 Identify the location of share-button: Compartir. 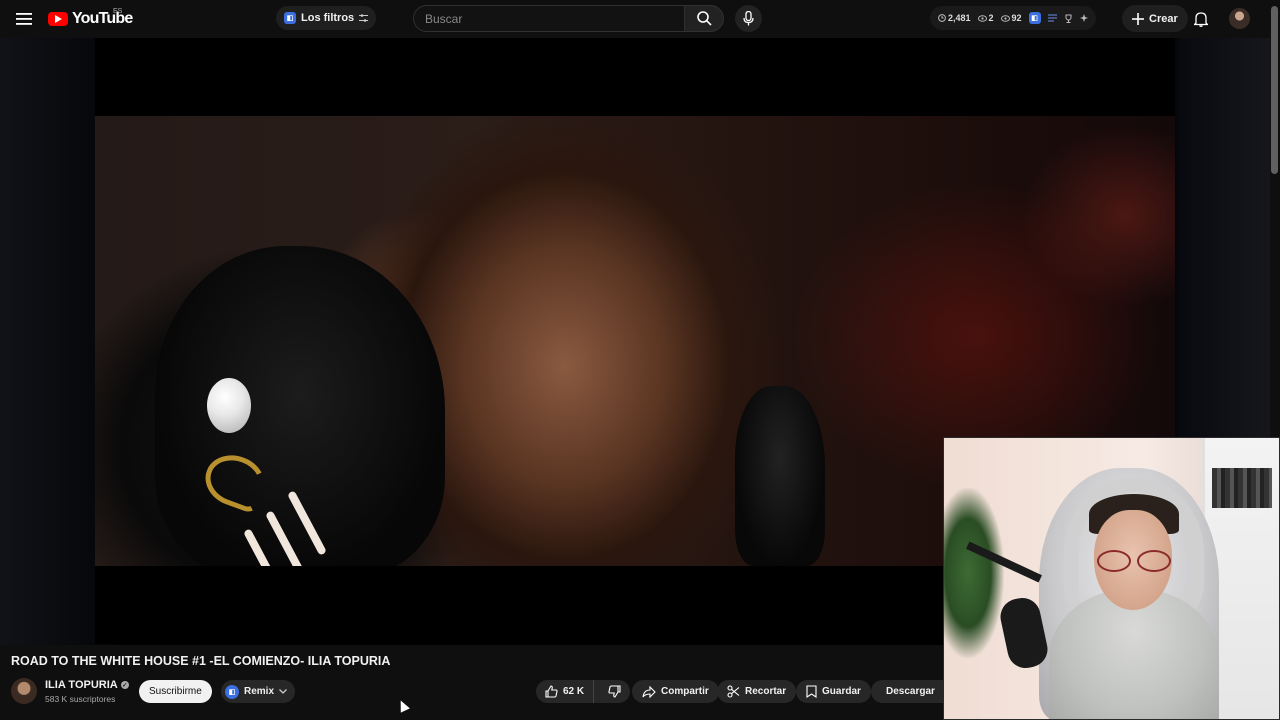
(675, 691).